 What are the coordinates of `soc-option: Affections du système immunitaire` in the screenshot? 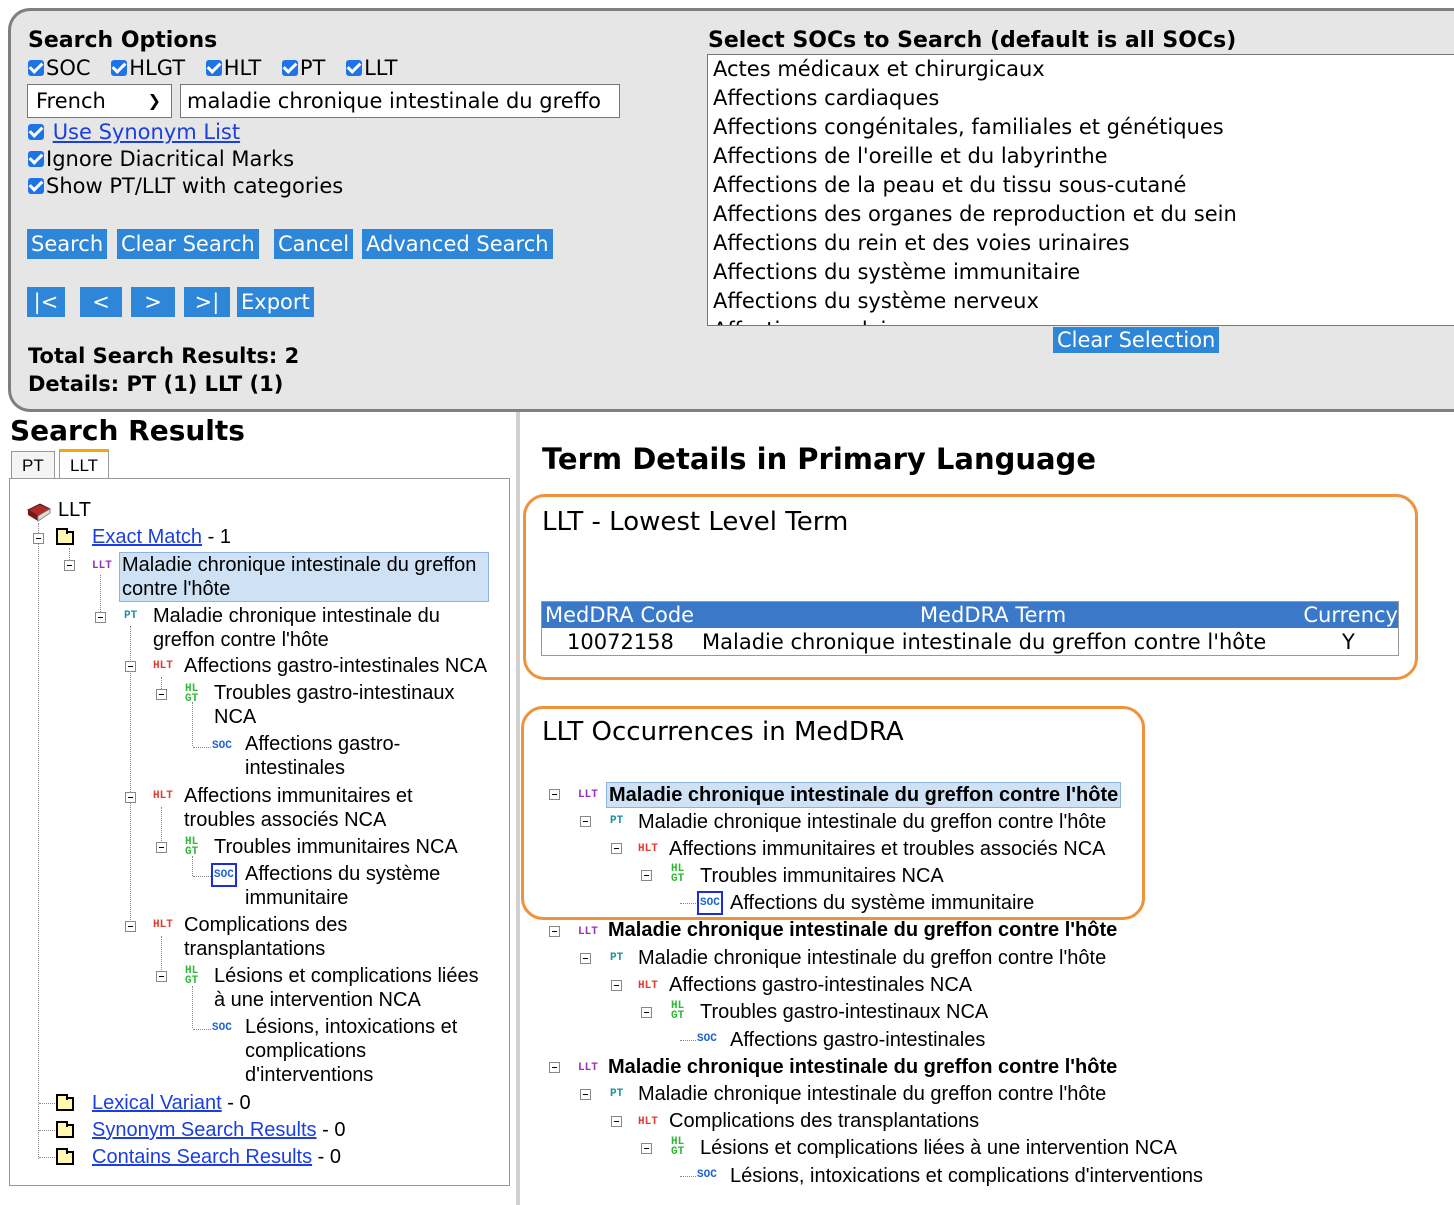 It's located at (1081, 272).